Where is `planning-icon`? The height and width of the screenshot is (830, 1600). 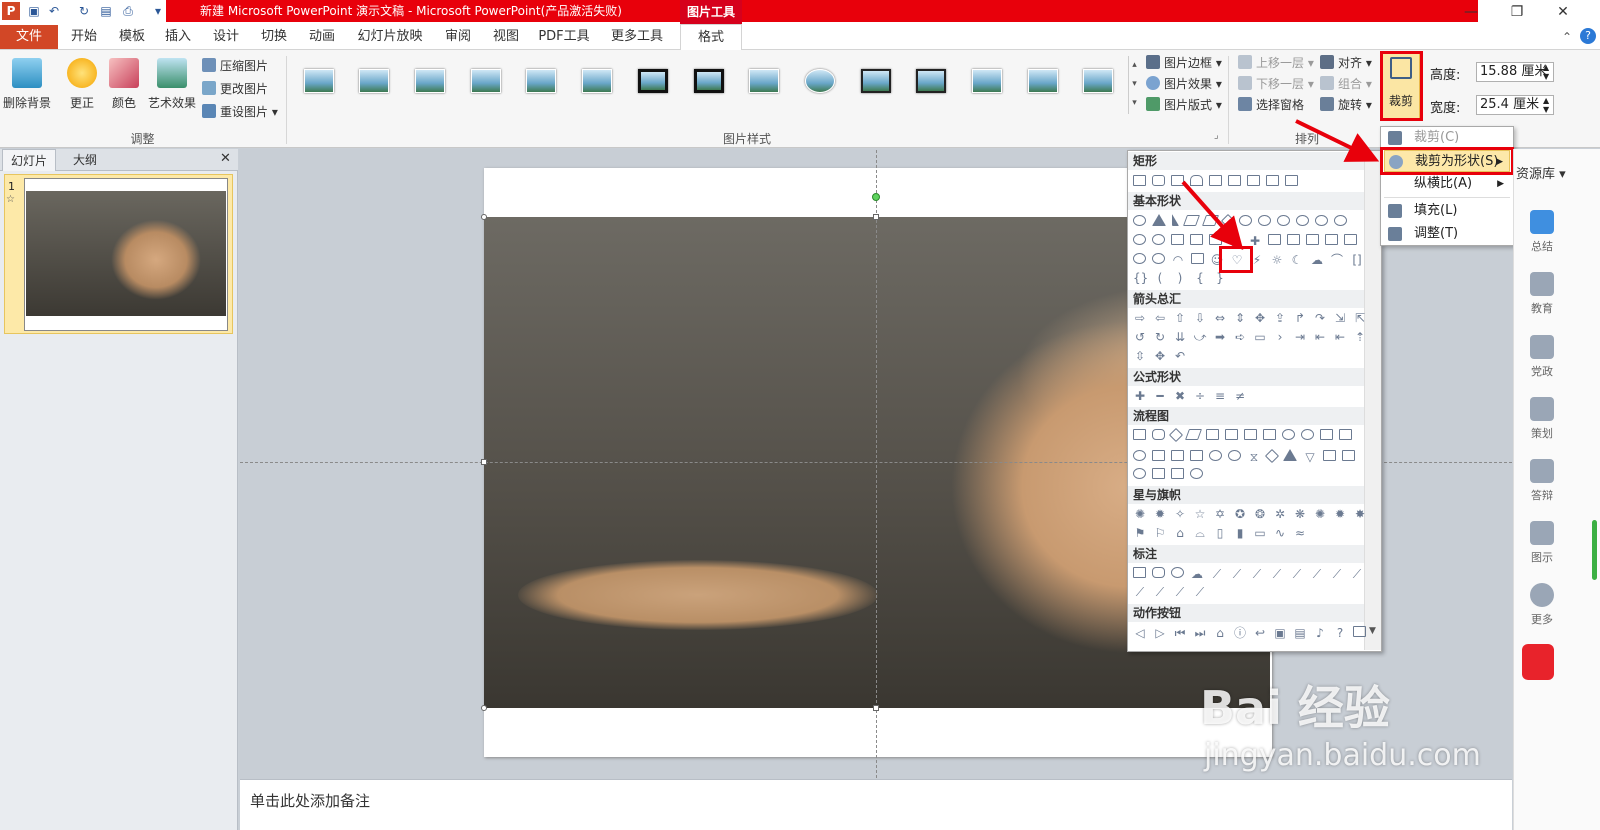
planning-icon is located at coordinates (1542, 409).